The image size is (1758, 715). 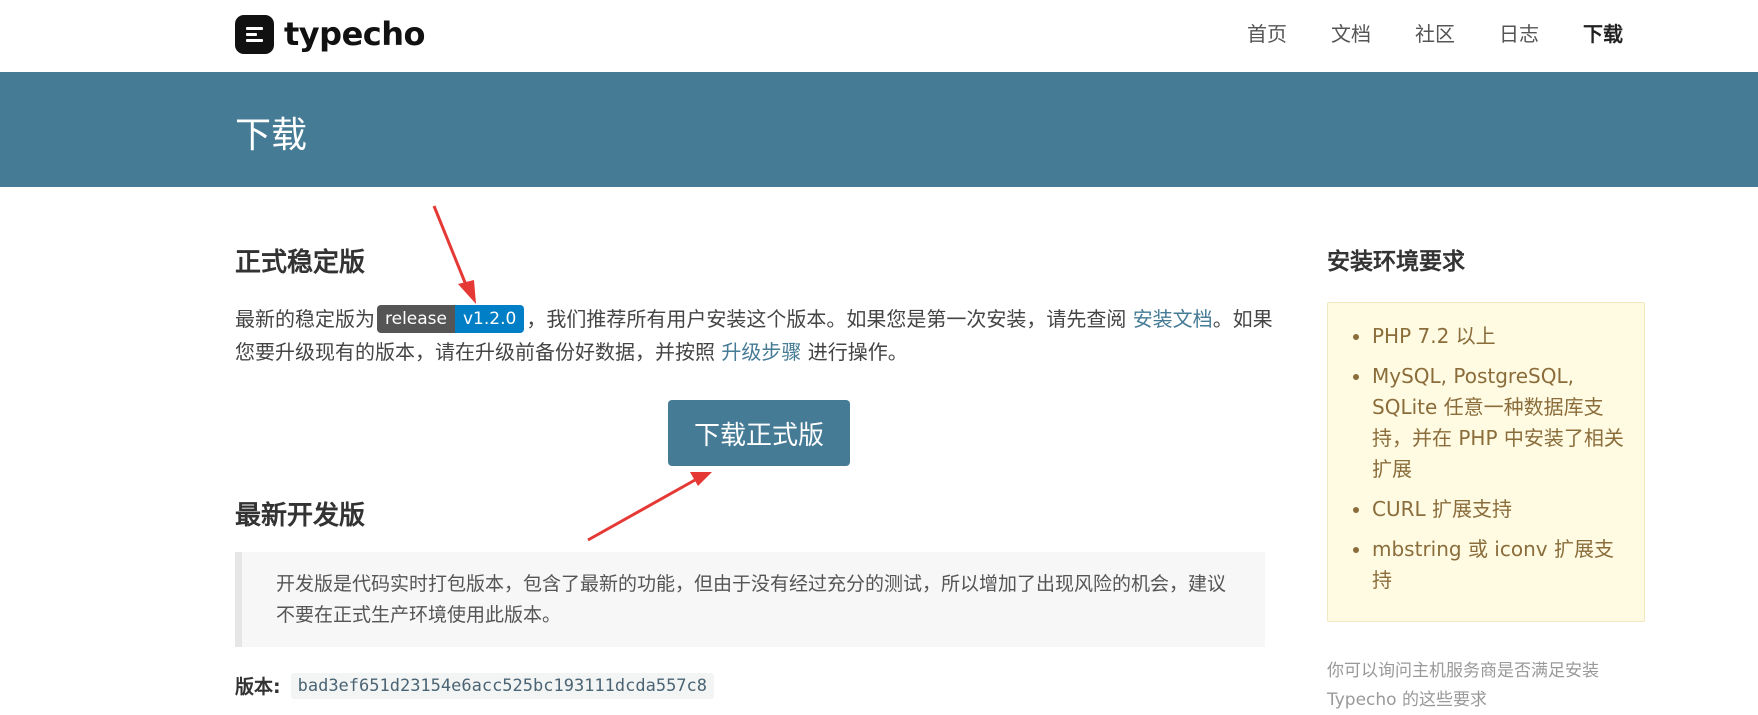 I want to click on site-logo: typecho, so click(x=330, y=34).